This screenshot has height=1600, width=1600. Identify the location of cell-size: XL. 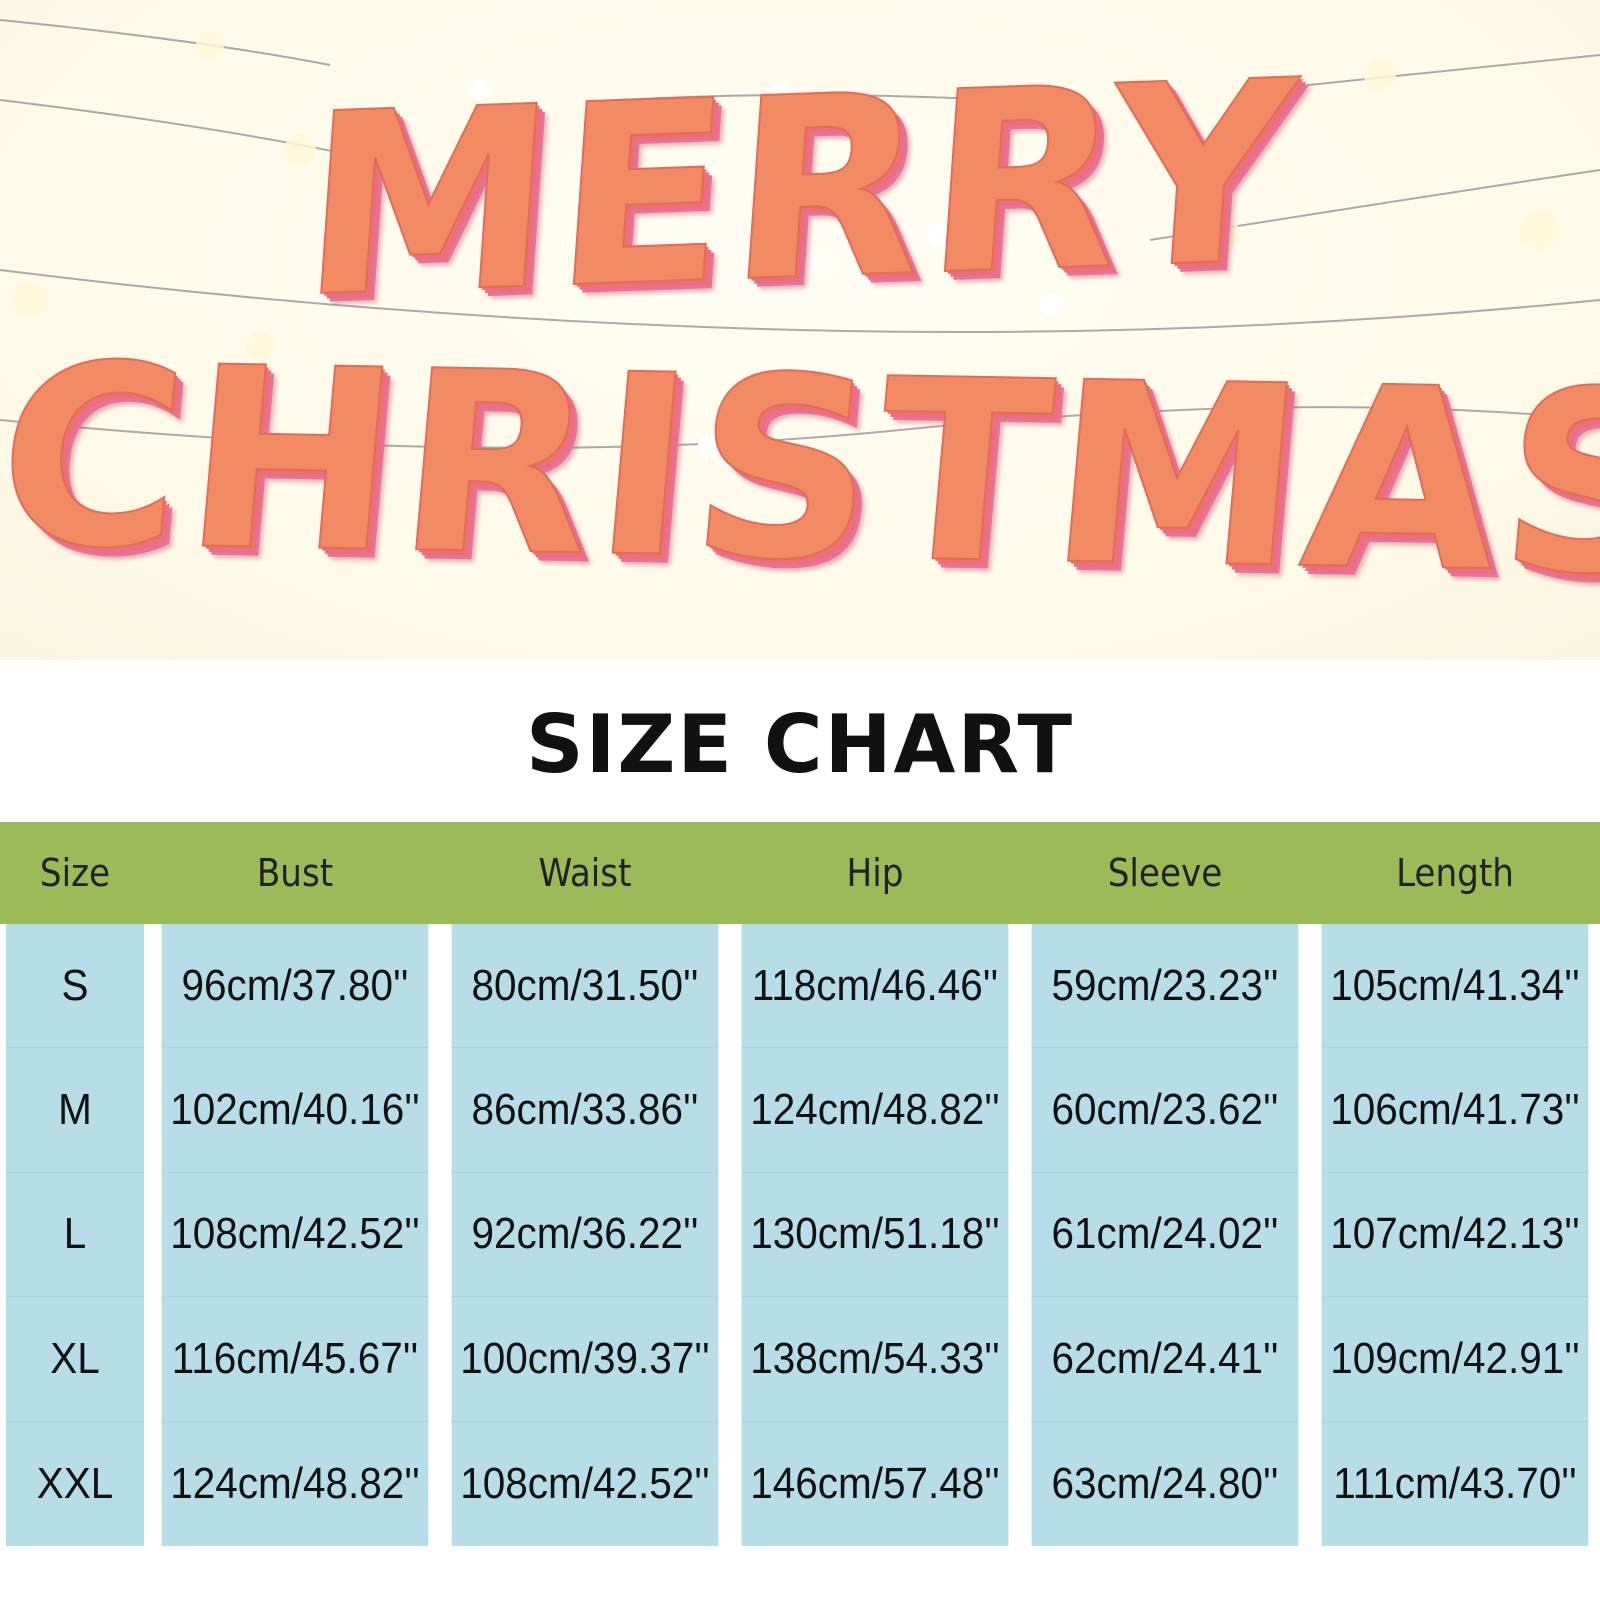
(75, 1359).